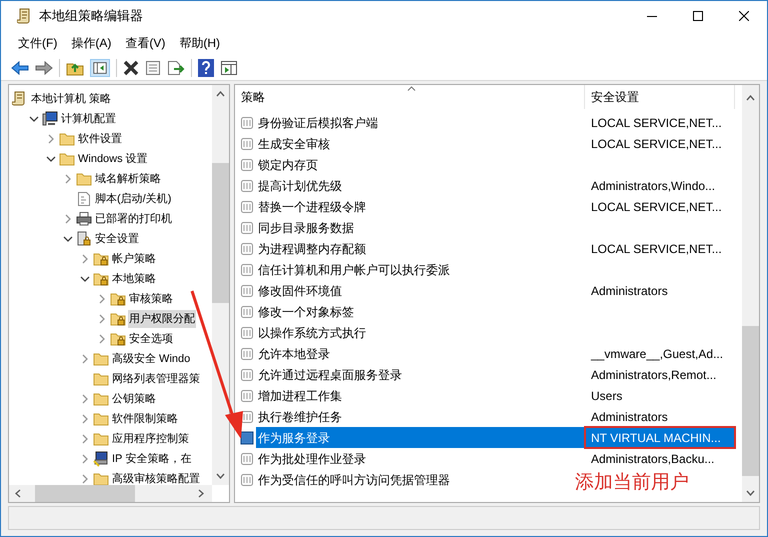 The width and height of the screenshot is (768, 537). What do you see at coordinates (110, 493) in the screenshot?
I see `horizontal-scrollbar` at bounding box center [110, 493].